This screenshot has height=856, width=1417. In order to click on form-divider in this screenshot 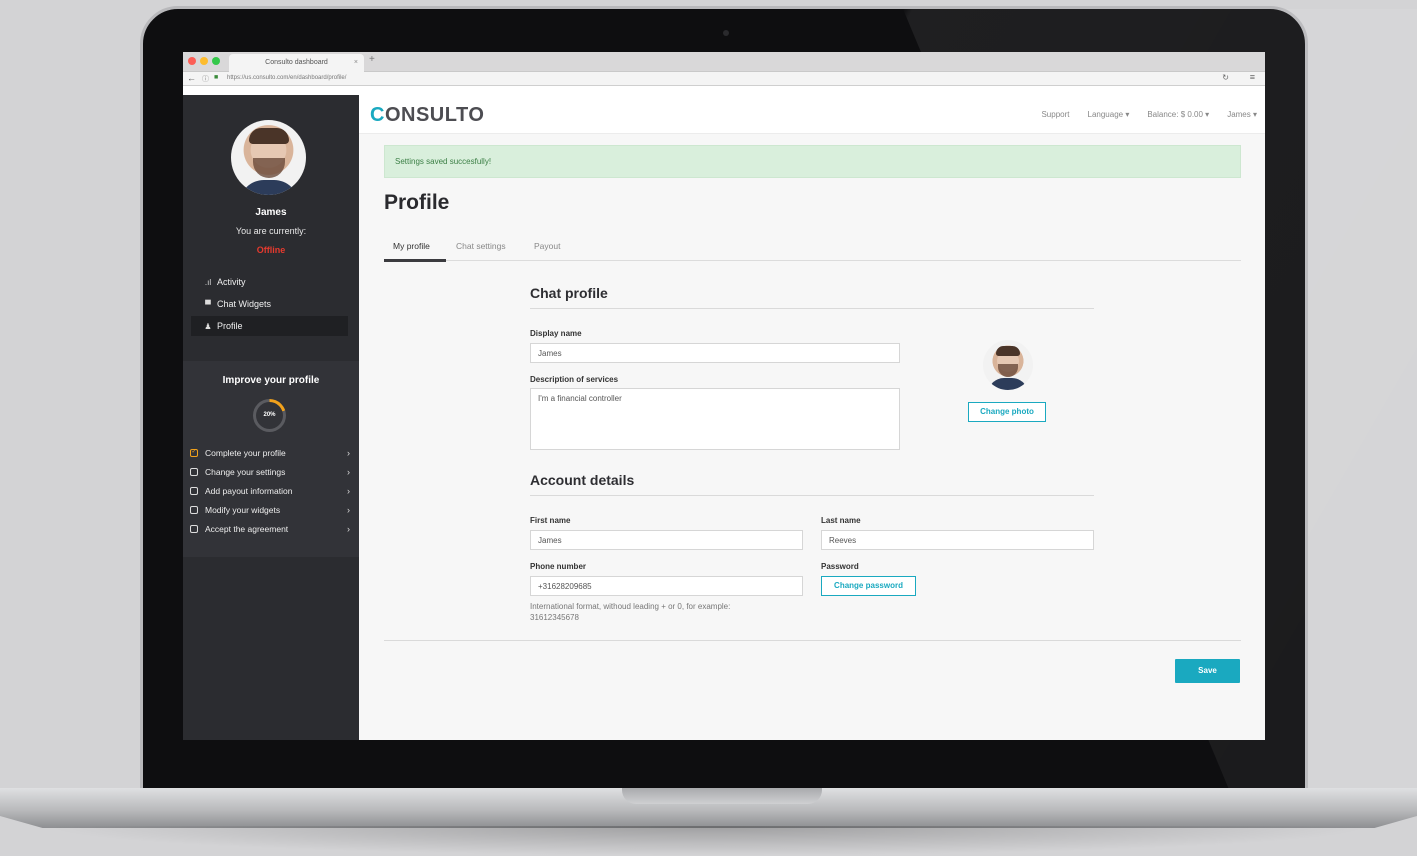, I will do `click(812, 640)`.